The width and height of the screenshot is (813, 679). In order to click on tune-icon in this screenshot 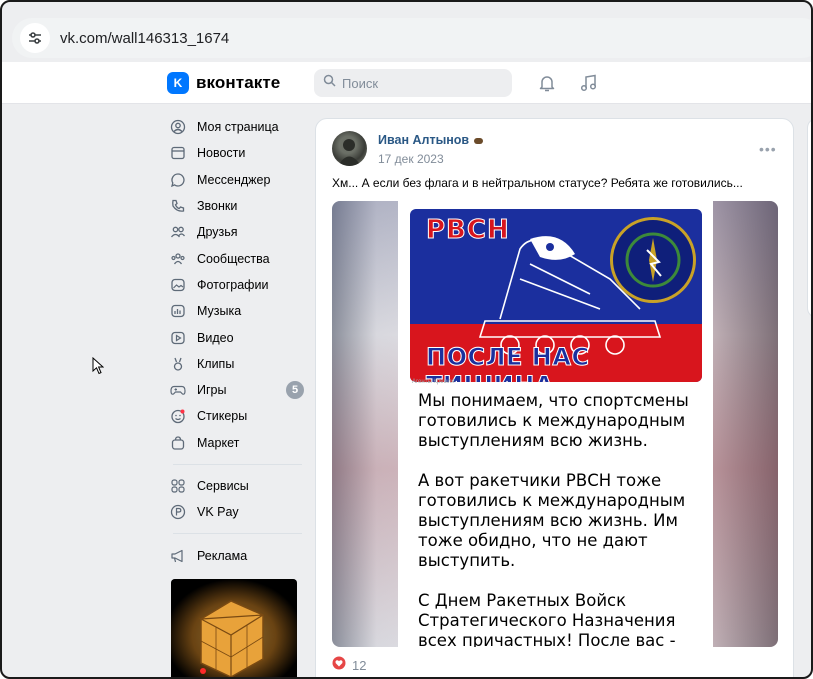, I will do `click(35, 38)`.